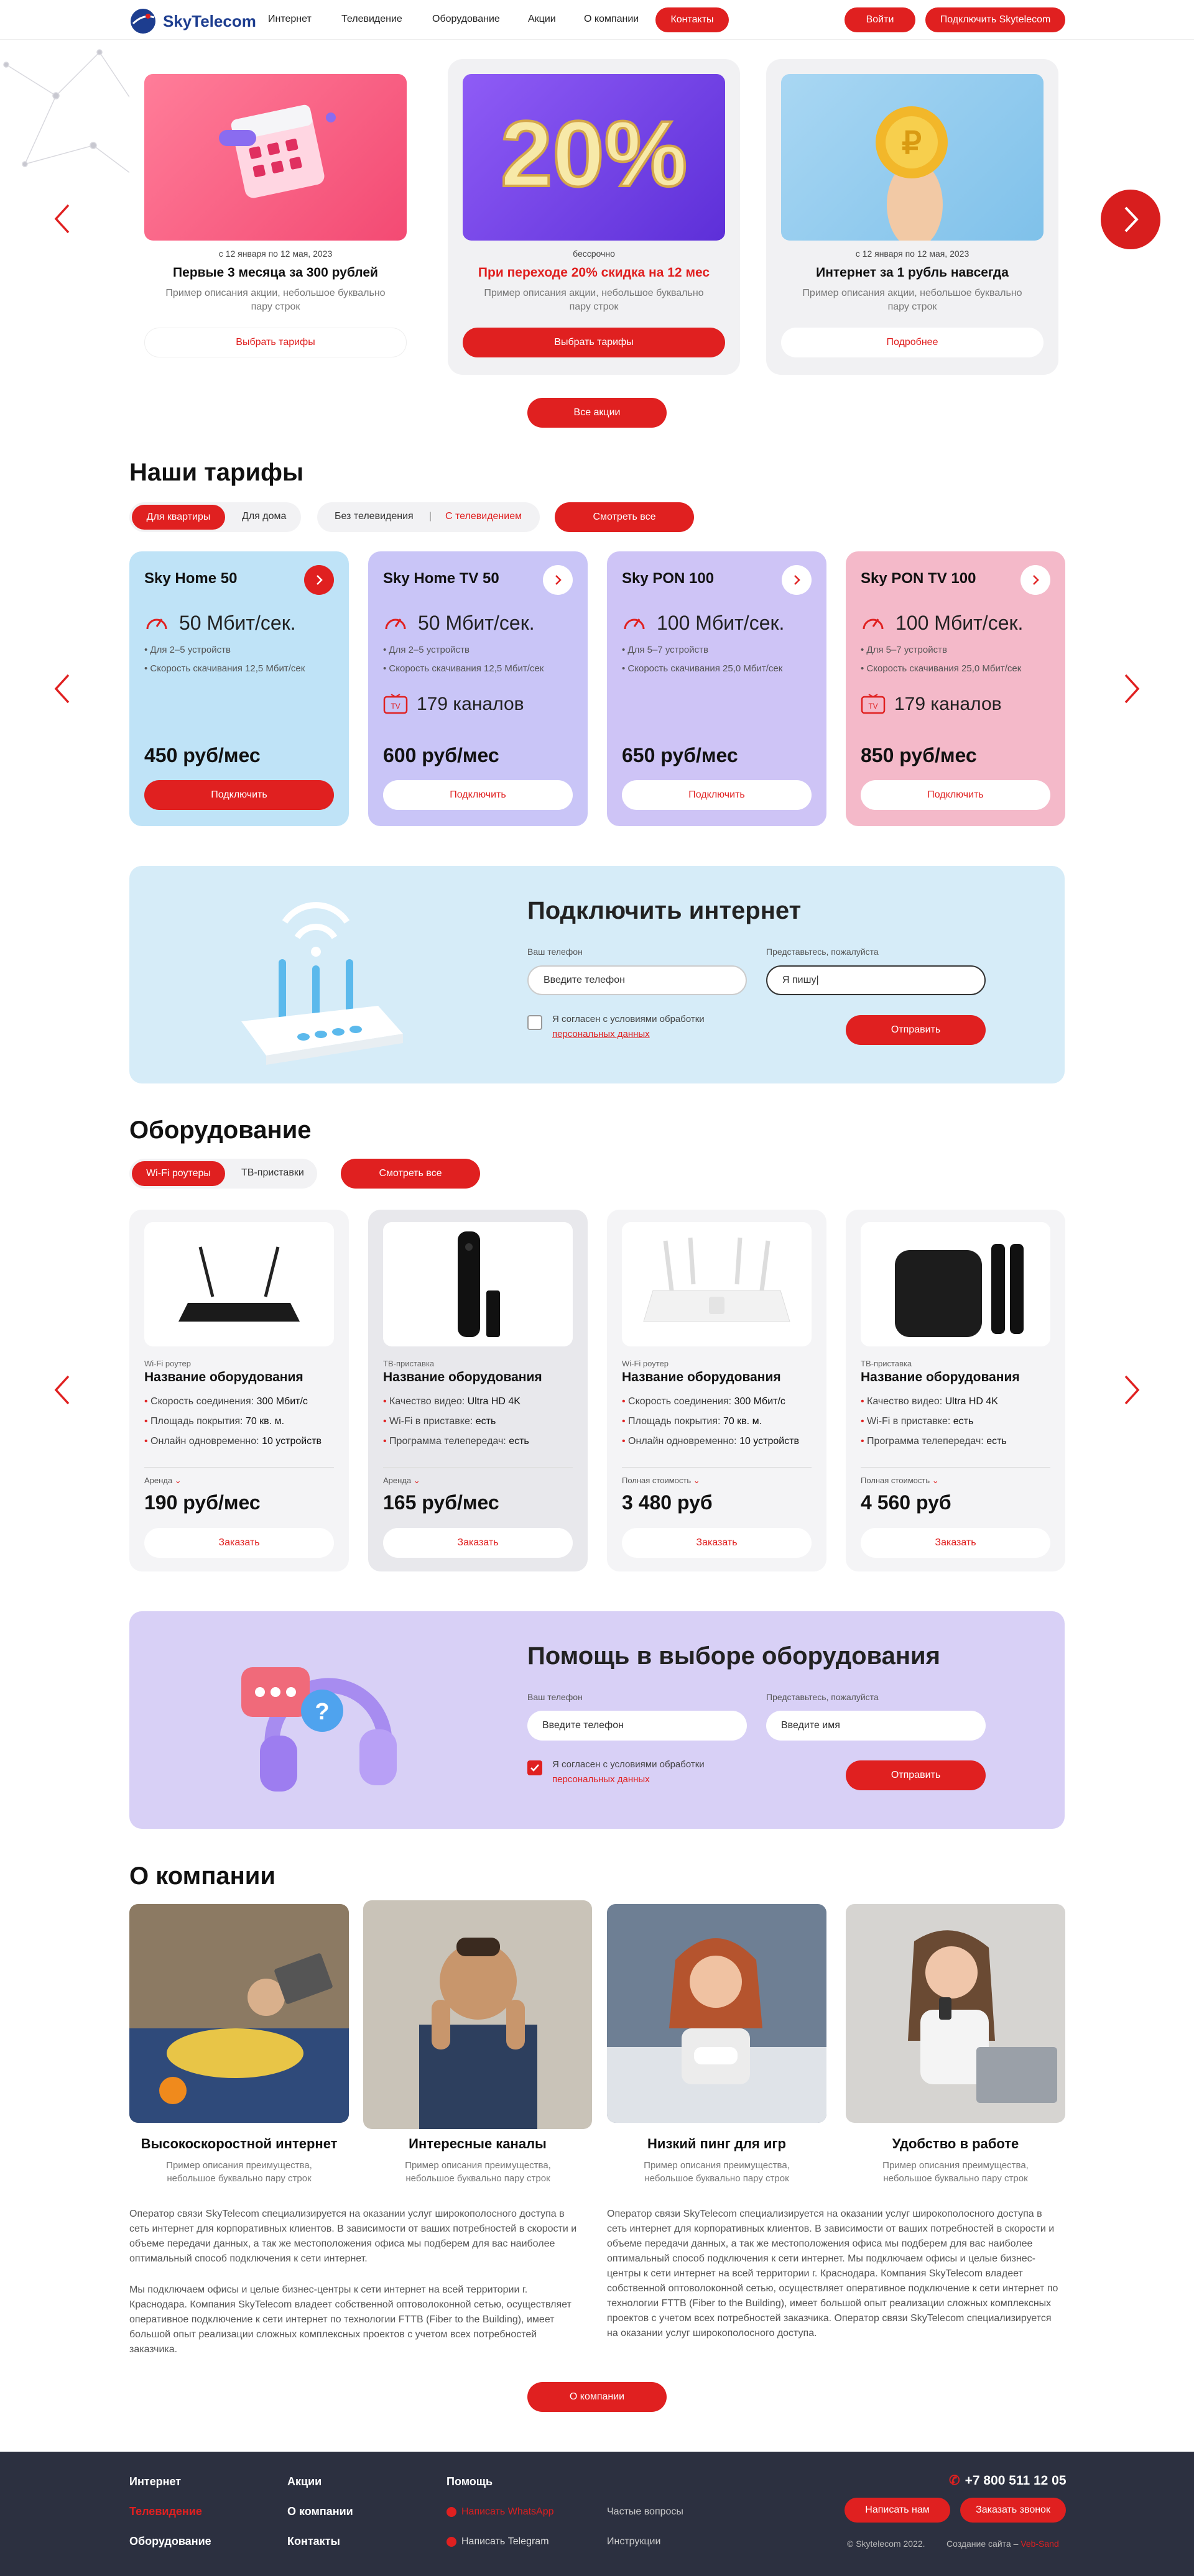  I want to click on promo-image-discount: 20%, so click(594, 157).